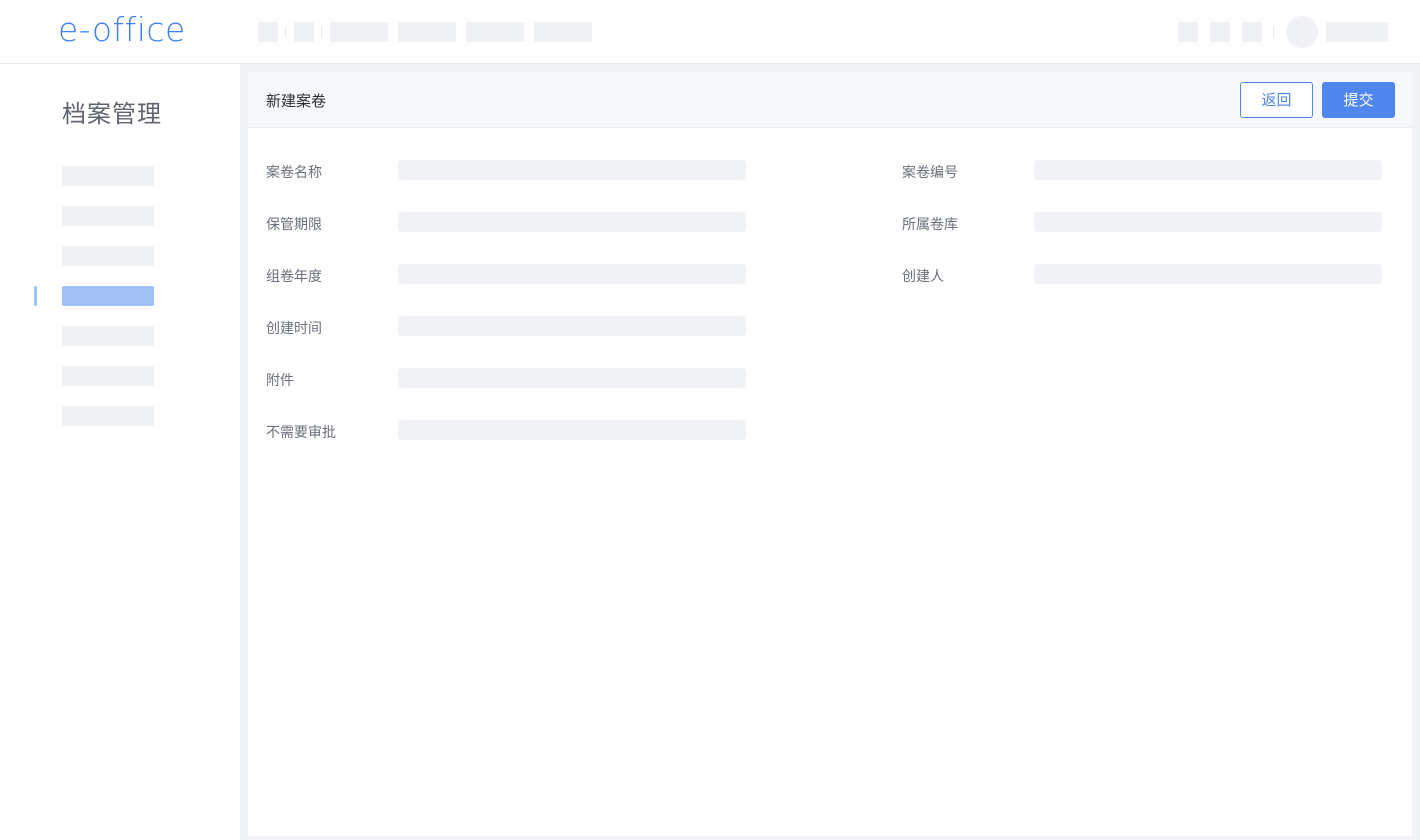  I want to click on volume-name-input, so click(572, 170).